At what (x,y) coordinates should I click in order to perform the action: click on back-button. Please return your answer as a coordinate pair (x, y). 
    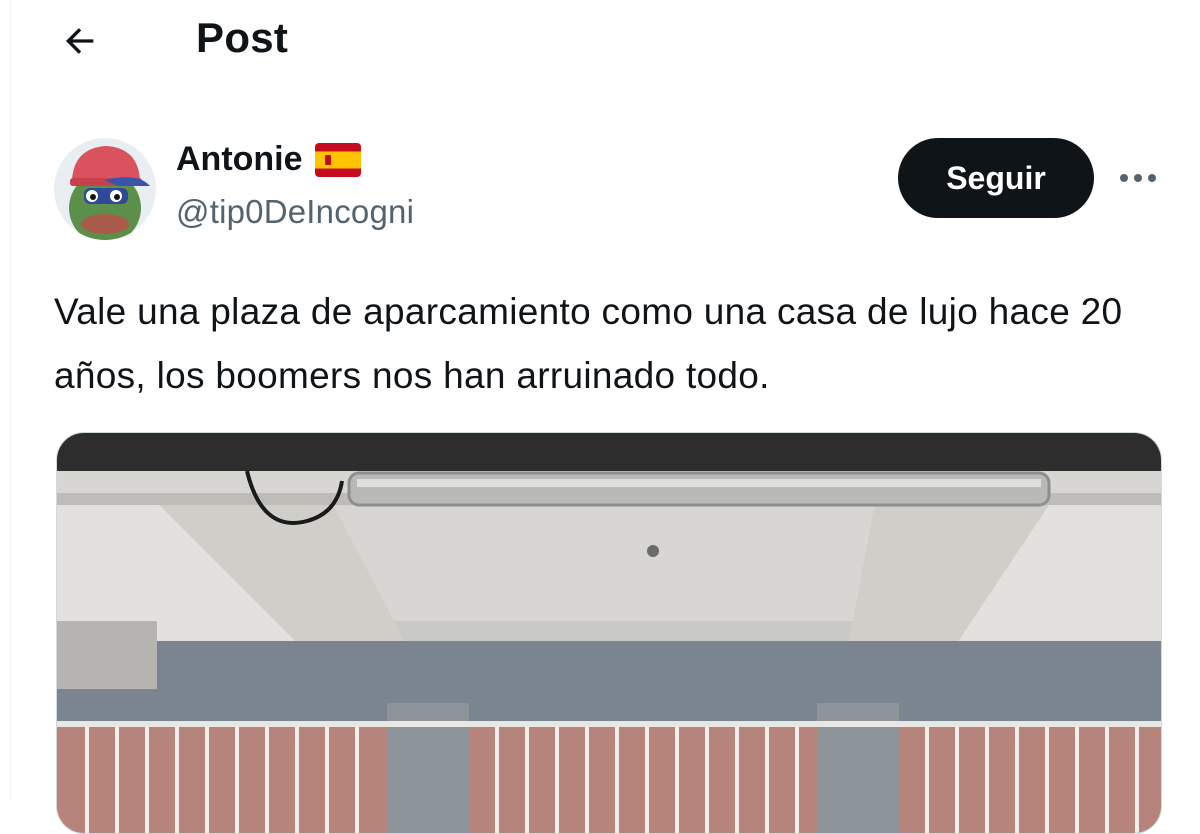
    Looking at the image, I should click on (80, 41).